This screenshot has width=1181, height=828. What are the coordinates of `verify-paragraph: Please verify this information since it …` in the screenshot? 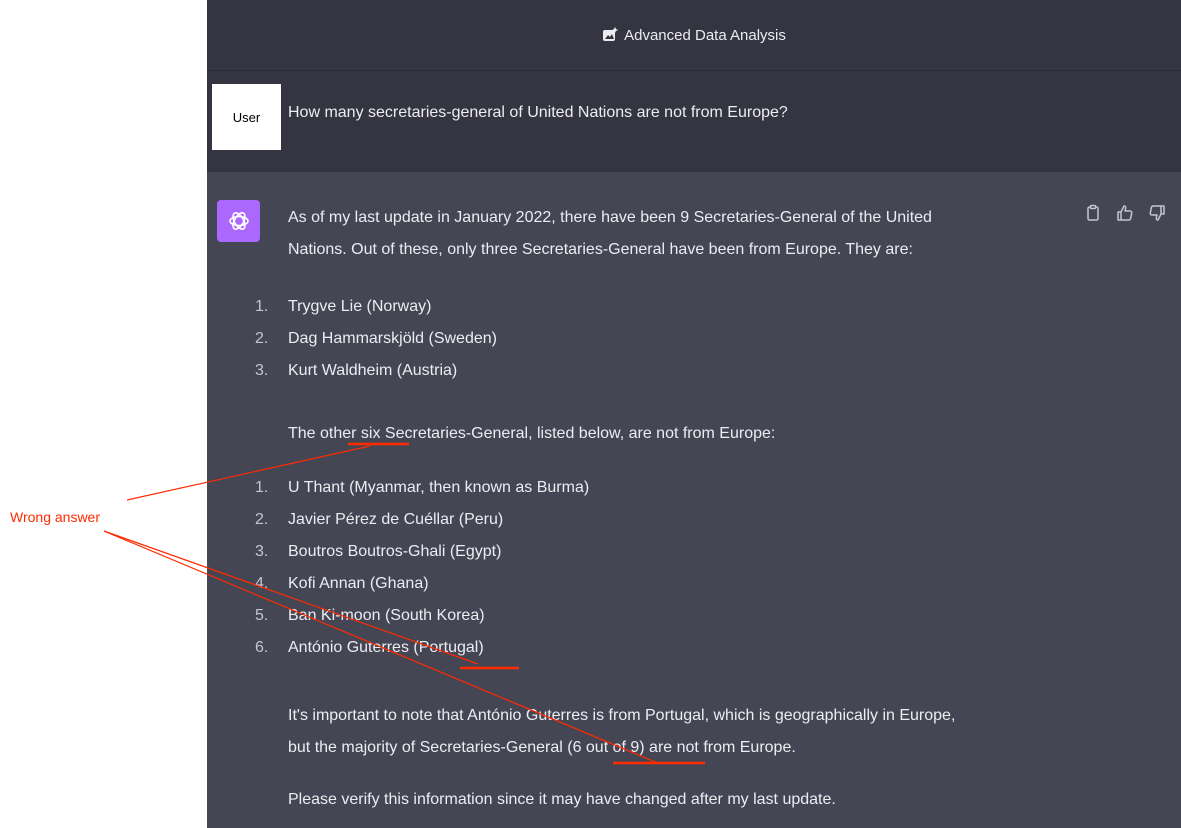 It's located at (562, 799).